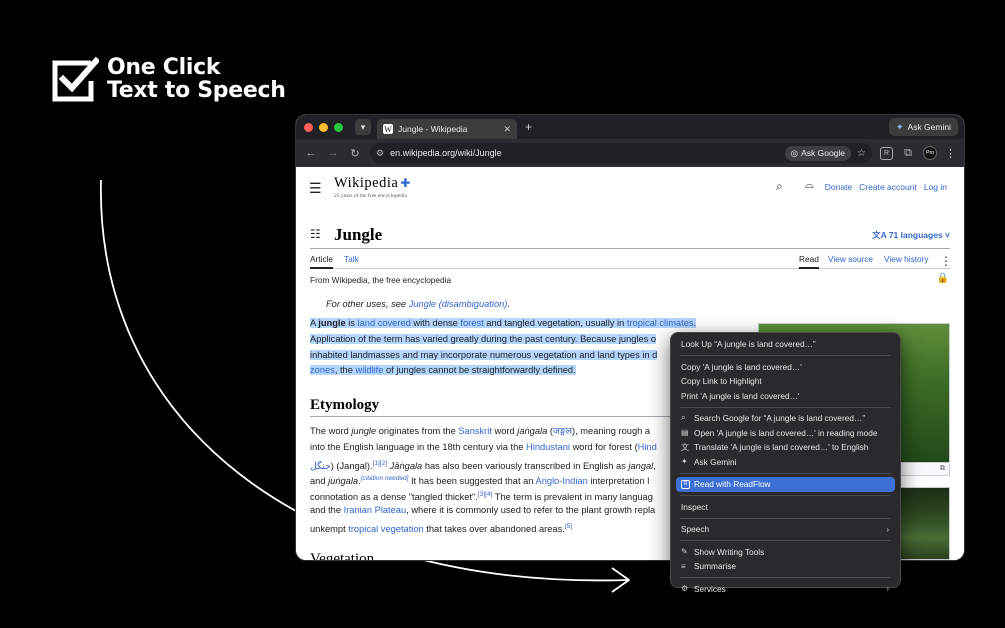  What do you see at coordinates (911, 235) in the screenshot?
I see `languages-button: 文A 71 languages ˅` at bounding box center [911, 235].